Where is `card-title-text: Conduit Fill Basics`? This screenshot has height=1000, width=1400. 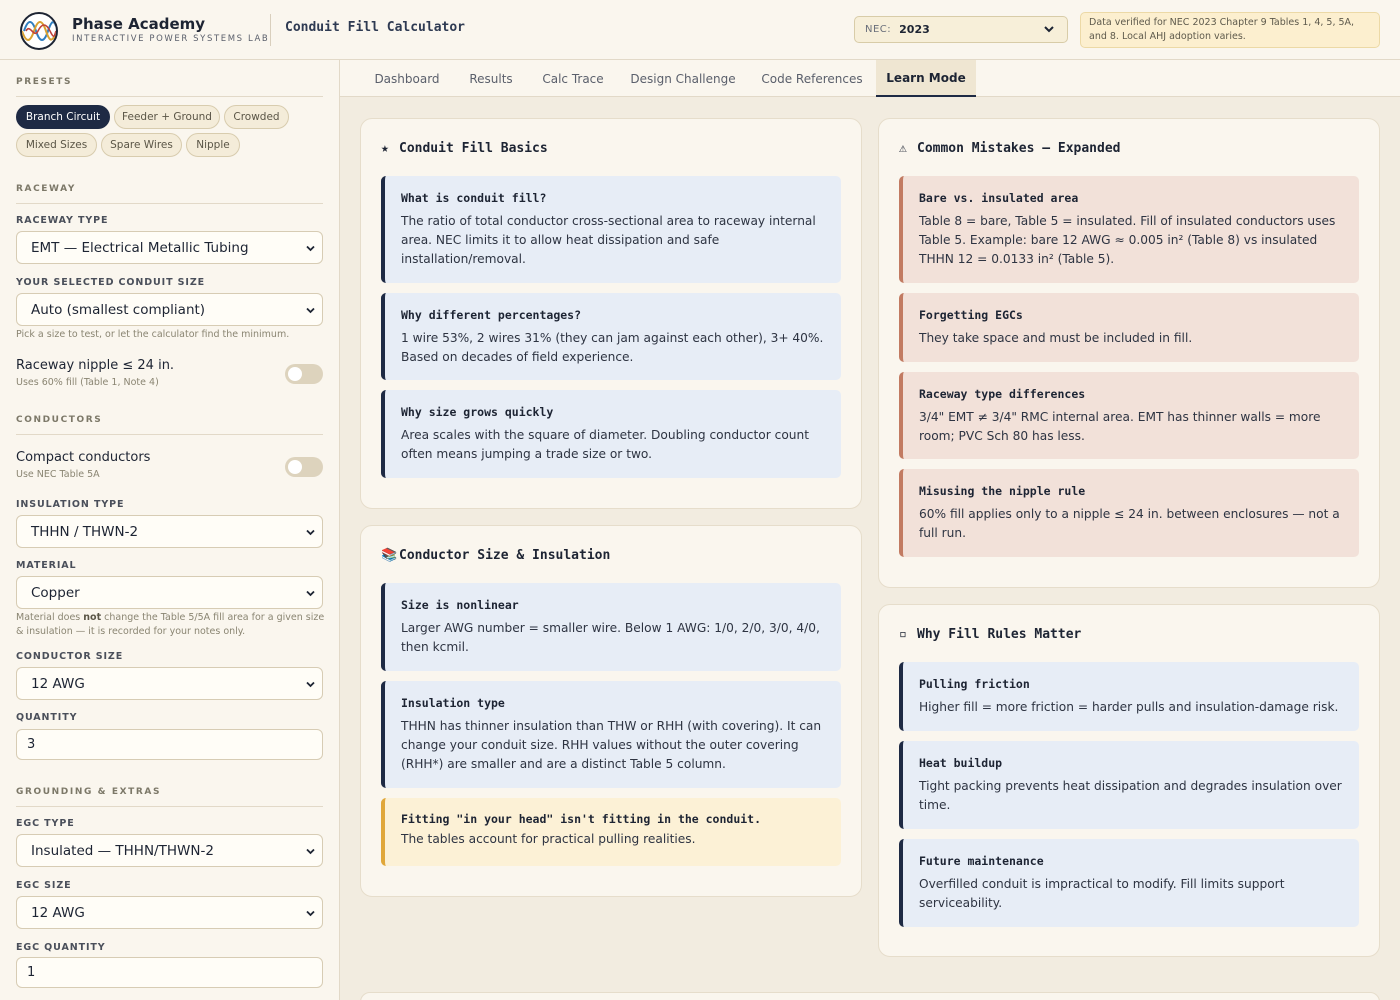
card-title-text: Conduit Fill Basics is located at coordinates (473, 148).